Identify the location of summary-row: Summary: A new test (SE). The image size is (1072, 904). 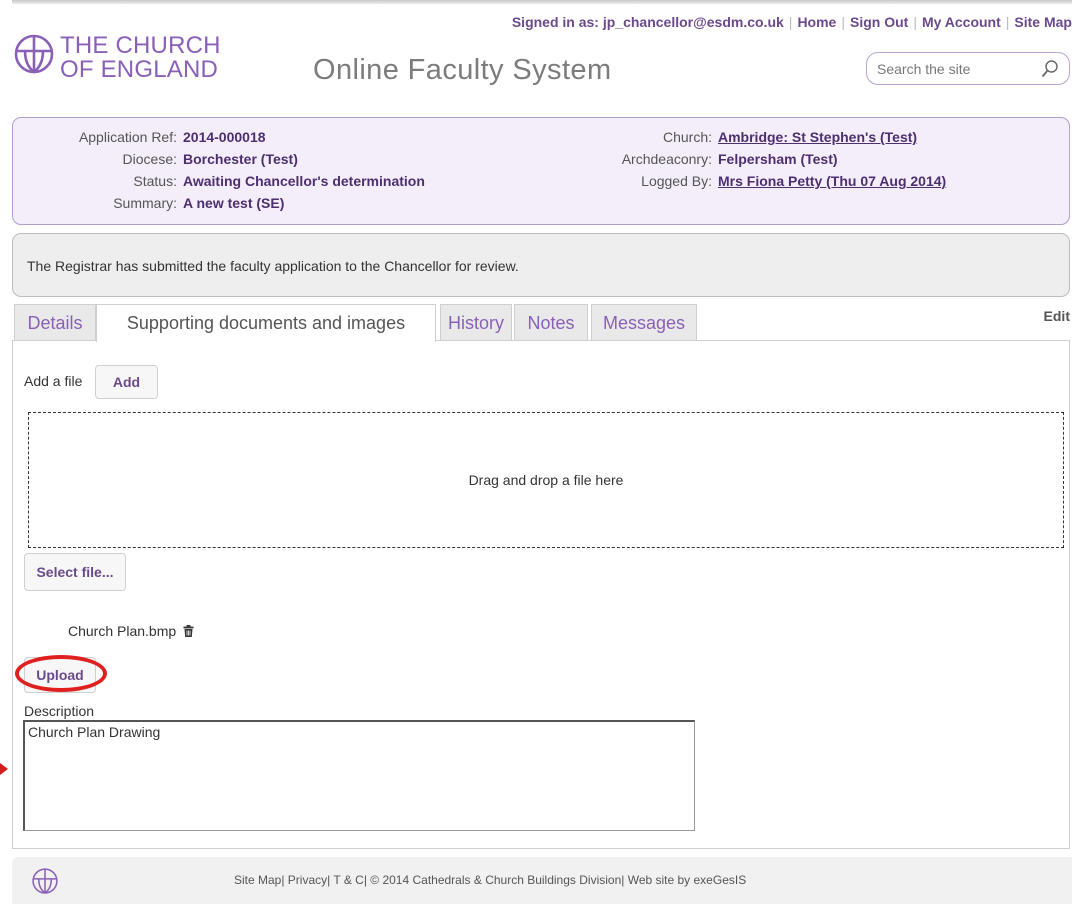
(199, 203).